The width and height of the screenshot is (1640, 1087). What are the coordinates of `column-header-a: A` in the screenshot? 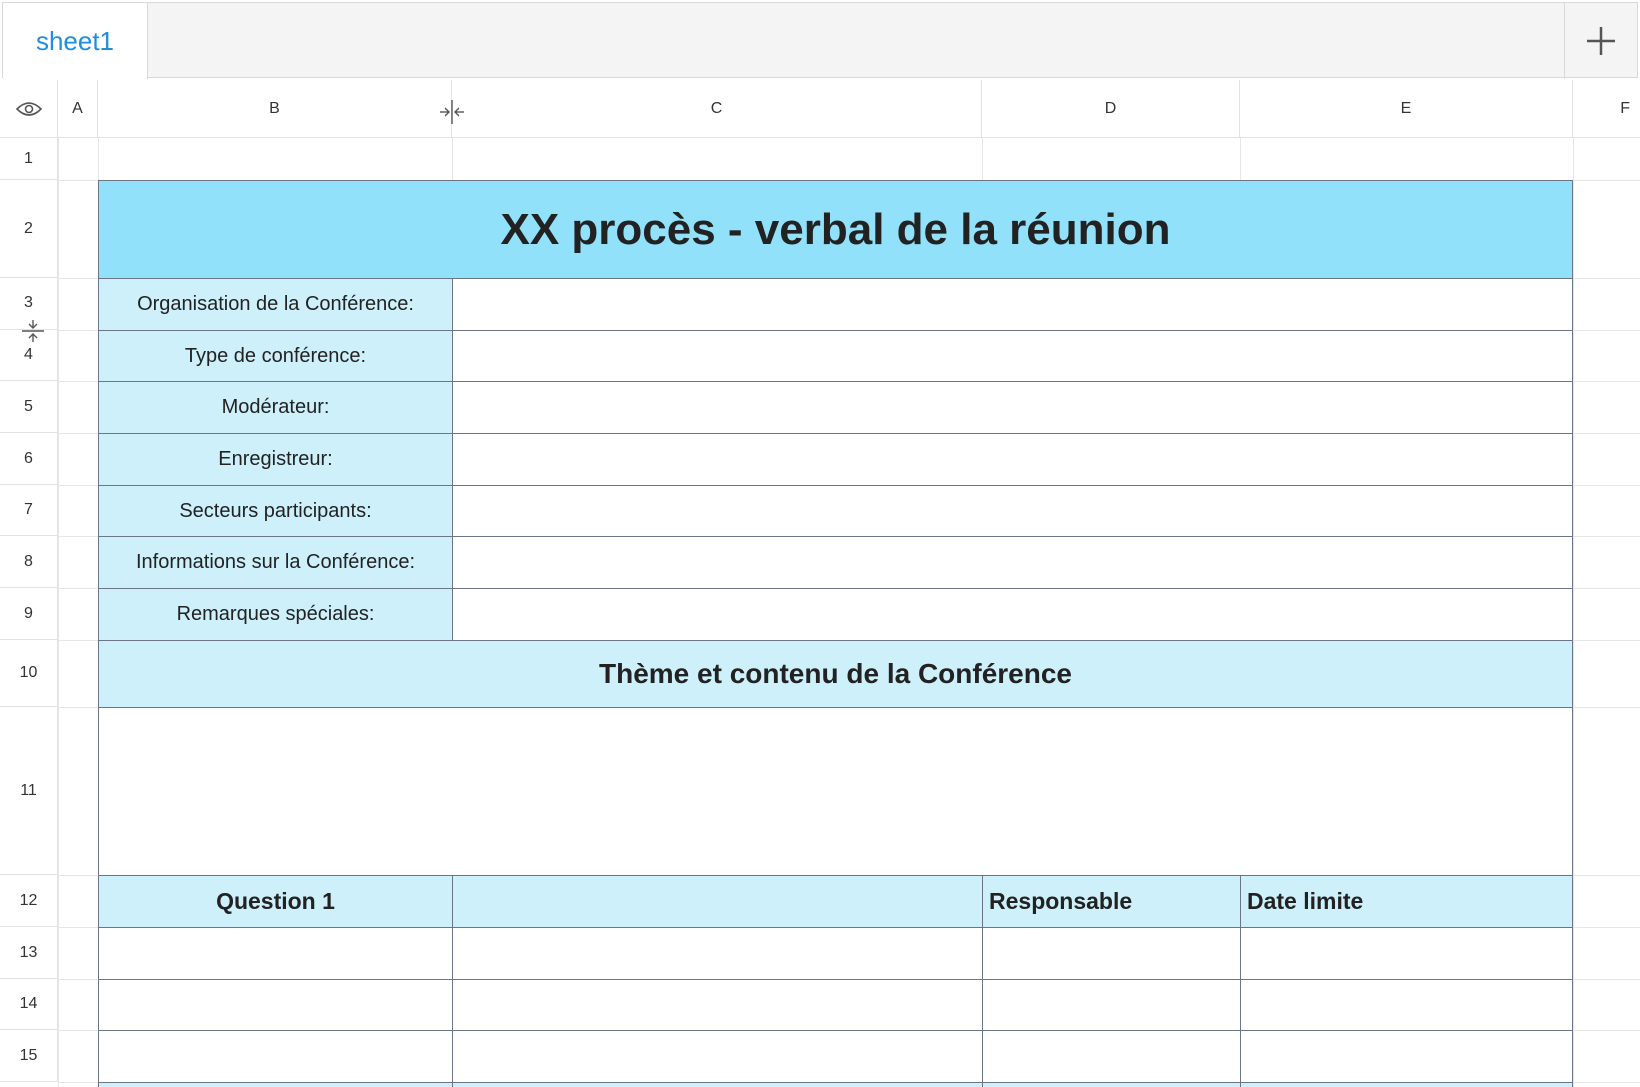 It's located at (78, 109).